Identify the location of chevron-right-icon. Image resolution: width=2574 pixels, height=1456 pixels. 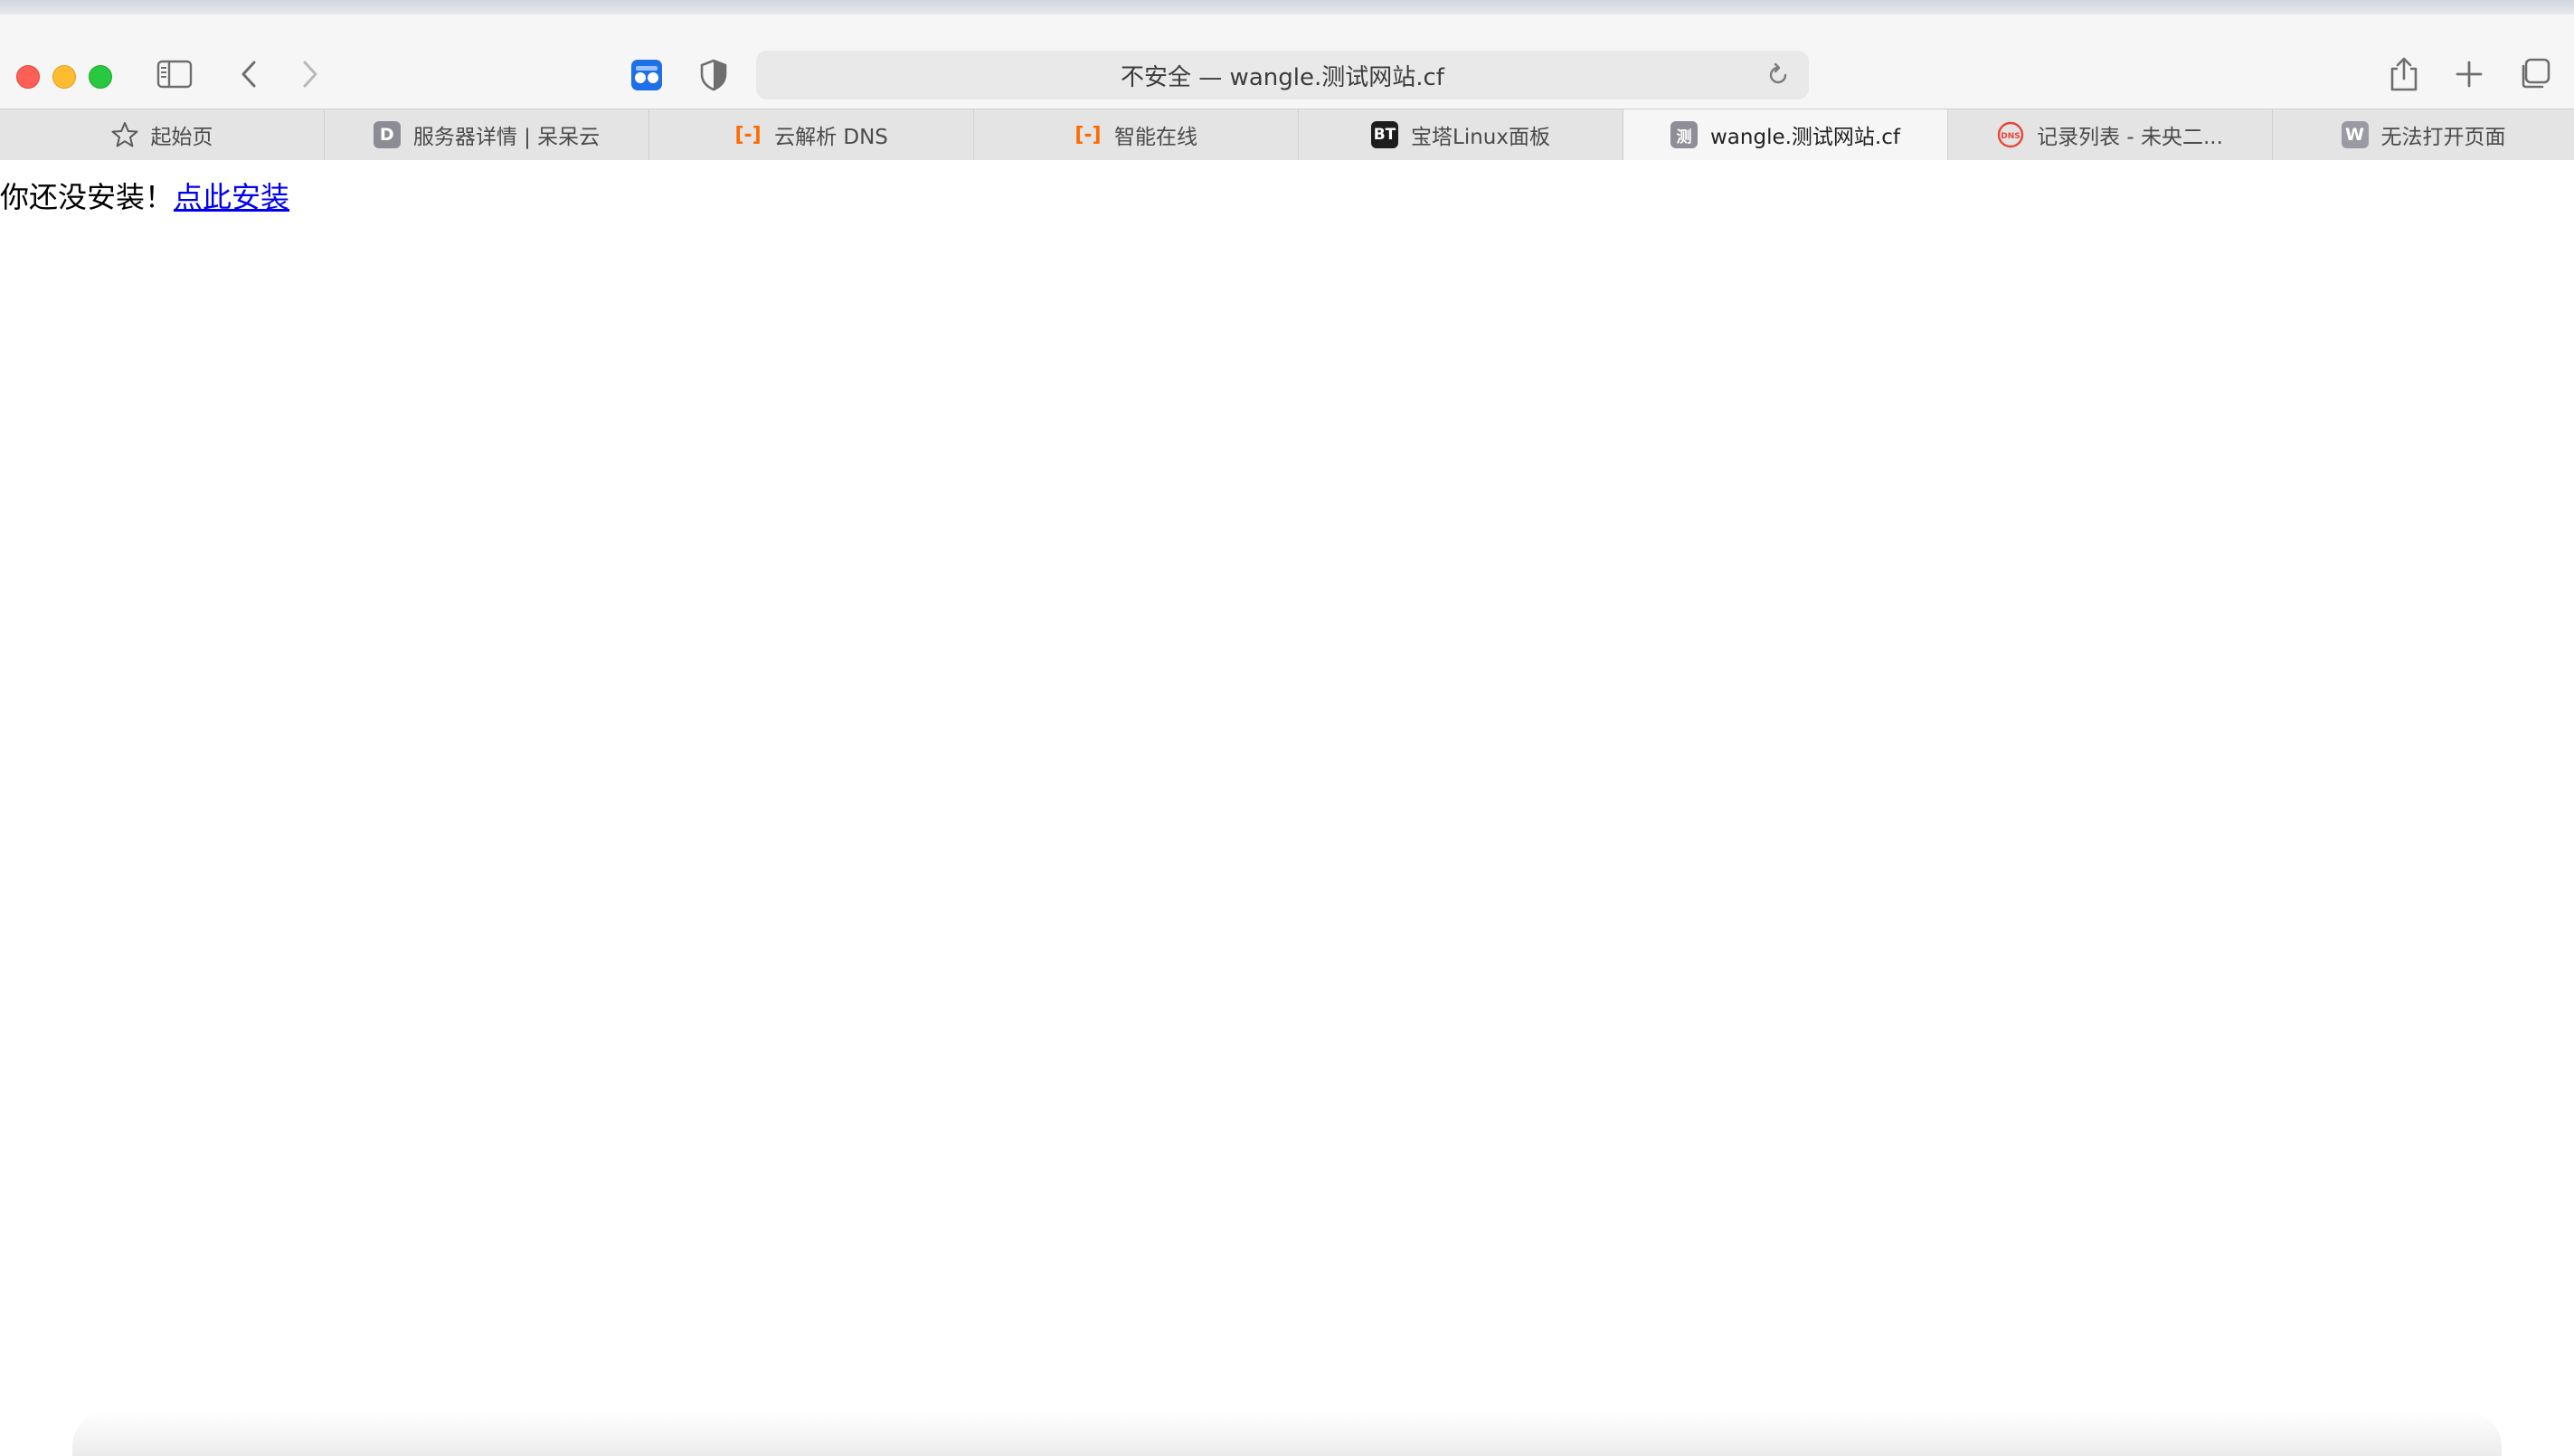
(310, 74).